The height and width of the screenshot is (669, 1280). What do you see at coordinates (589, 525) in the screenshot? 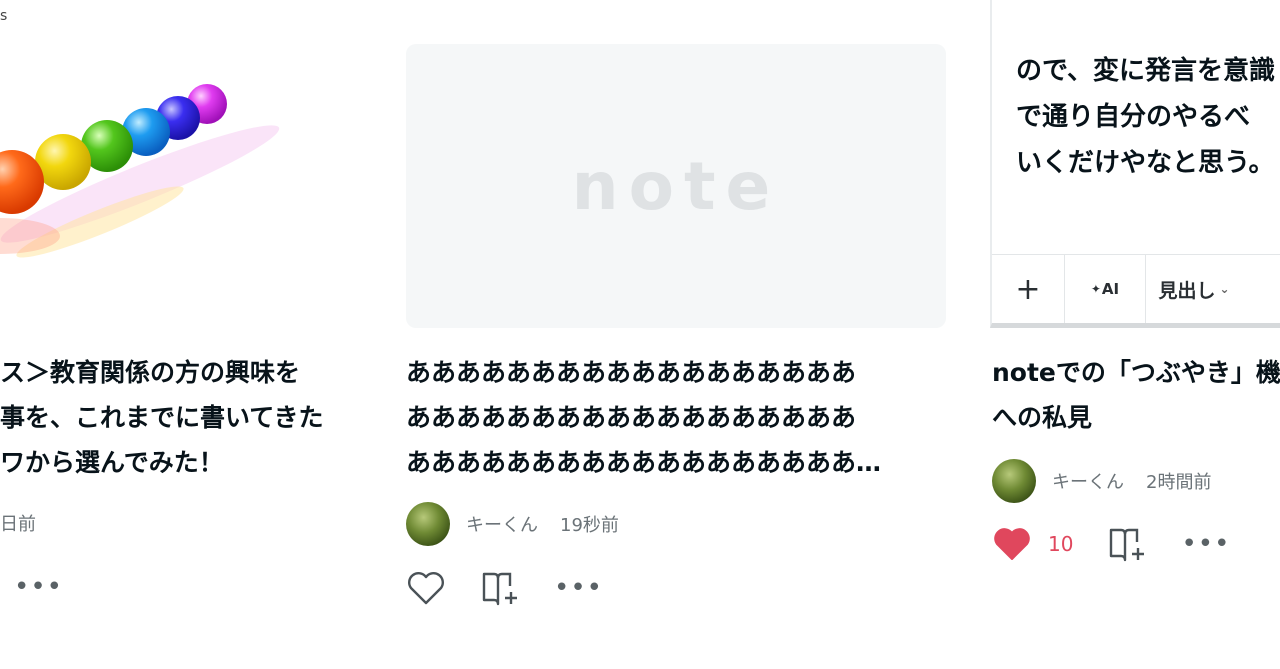
I see `post-time: 19秒前` at bounding box center [589, 525].